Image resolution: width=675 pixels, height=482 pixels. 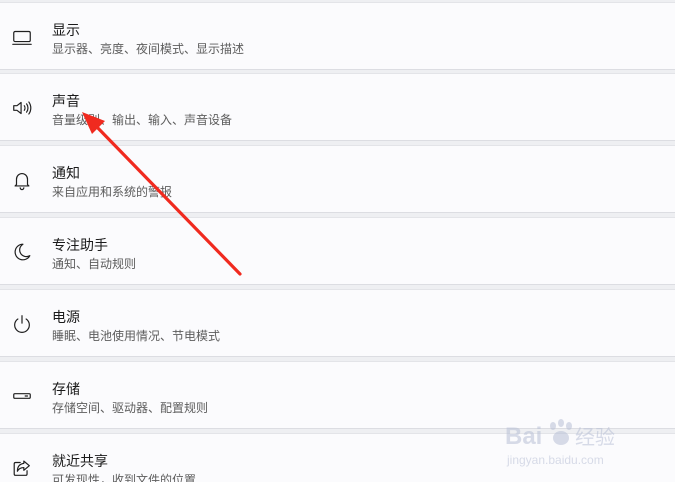 I want to click on settings-item-subtitle: 来自应用和系统的警报, so click(x=112, y=192).